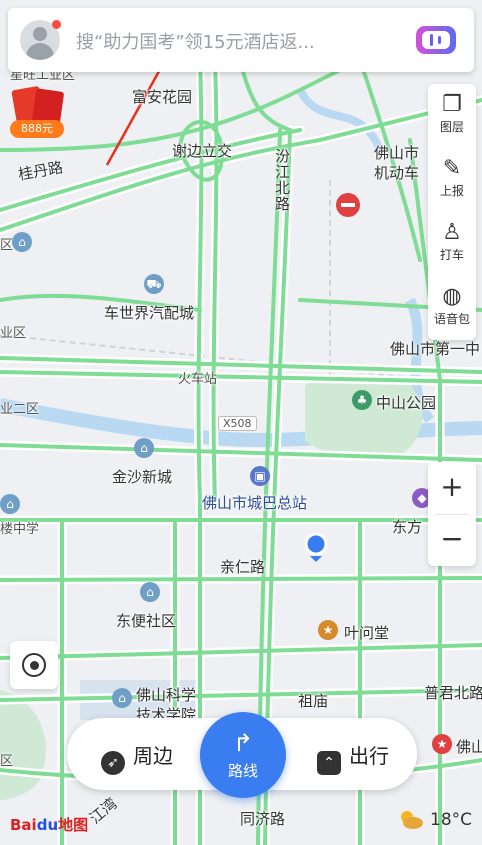 Image resolution: width=482 pixels, height=845 pixels. Describe the element at coordinates (329, 763) in the screenshot. I see `travel-icon: ⌃` at that location.